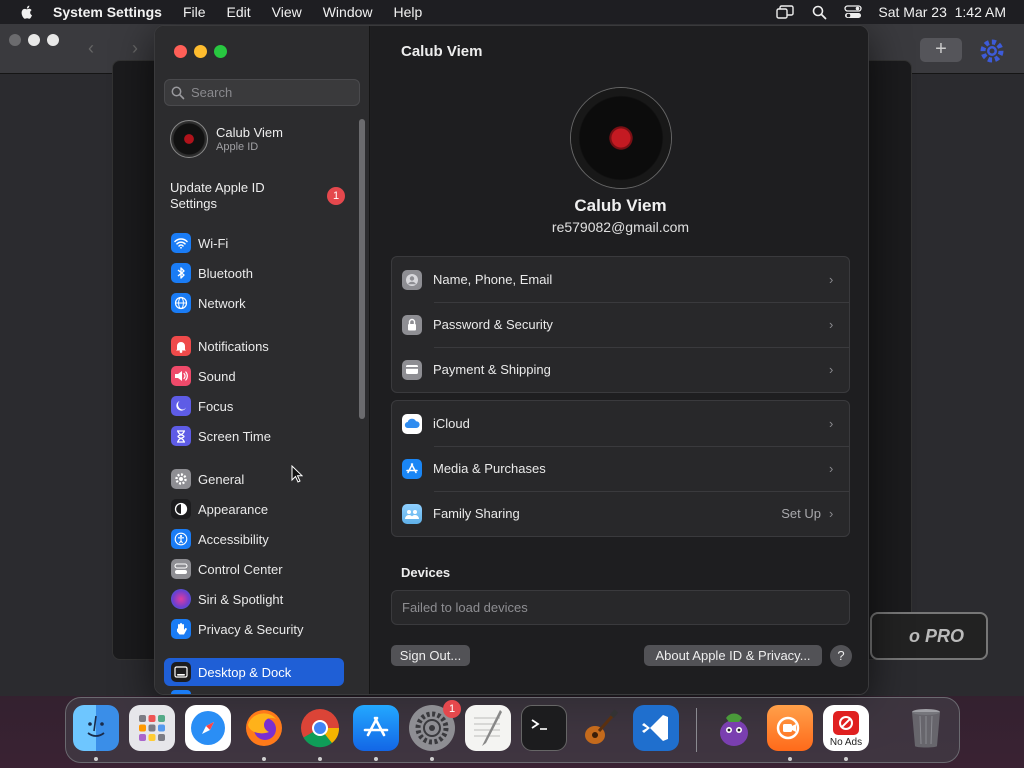  What do you see at coordinates (254, 273) in the screenshot?
I see `sidebar-item-bluetooth: Bluetooth` at bounding box center [254, 273].